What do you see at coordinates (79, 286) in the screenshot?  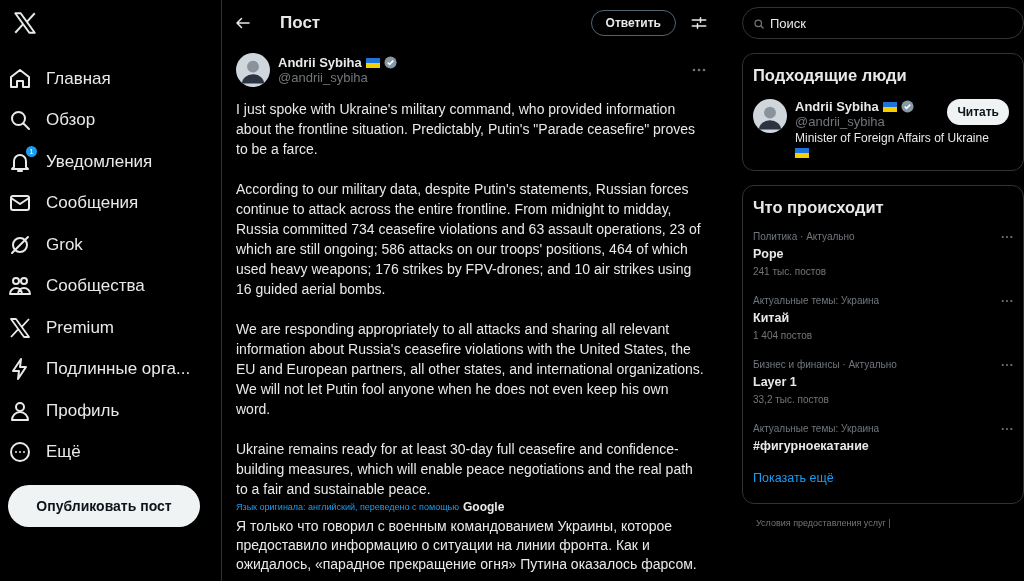 I see `nav-item: Сообщества` at bounding box center [79, 286].